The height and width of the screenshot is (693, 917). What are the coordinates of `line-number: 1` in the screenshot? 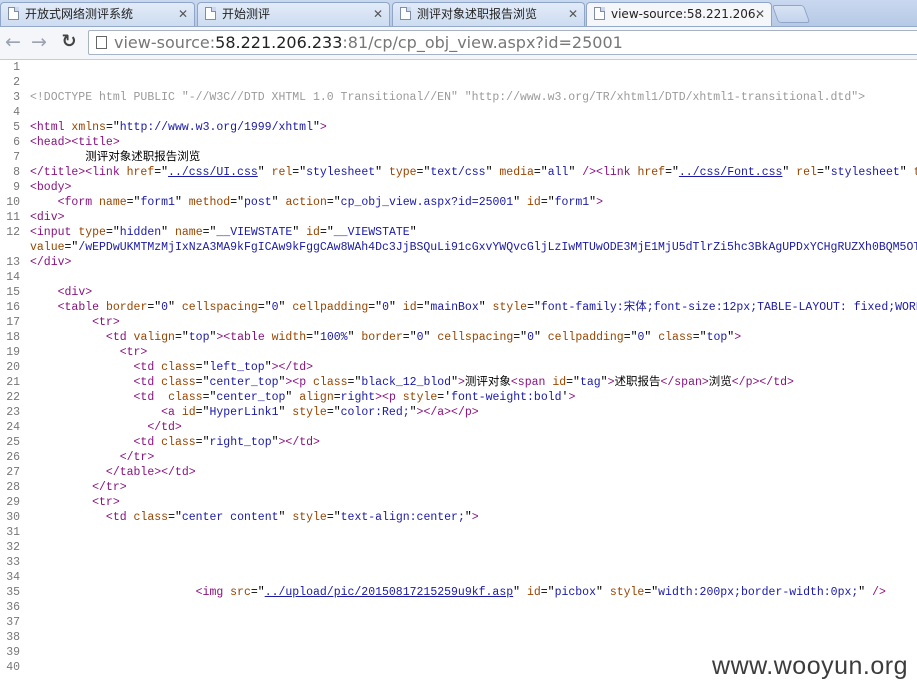 It's located at (16, 67).